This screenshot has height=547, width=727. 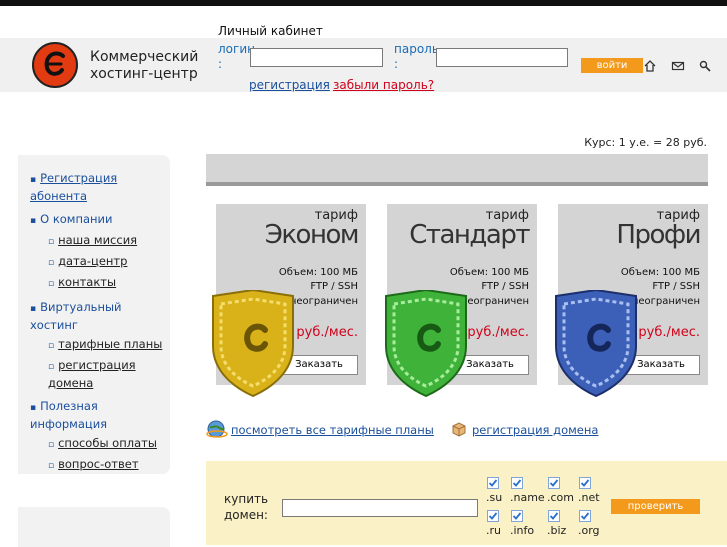 What do you see at coordinates (110, 344) in the screenshot?
I see `submenu-link-plans: тарифные планы` at bounding box center [110, 344].